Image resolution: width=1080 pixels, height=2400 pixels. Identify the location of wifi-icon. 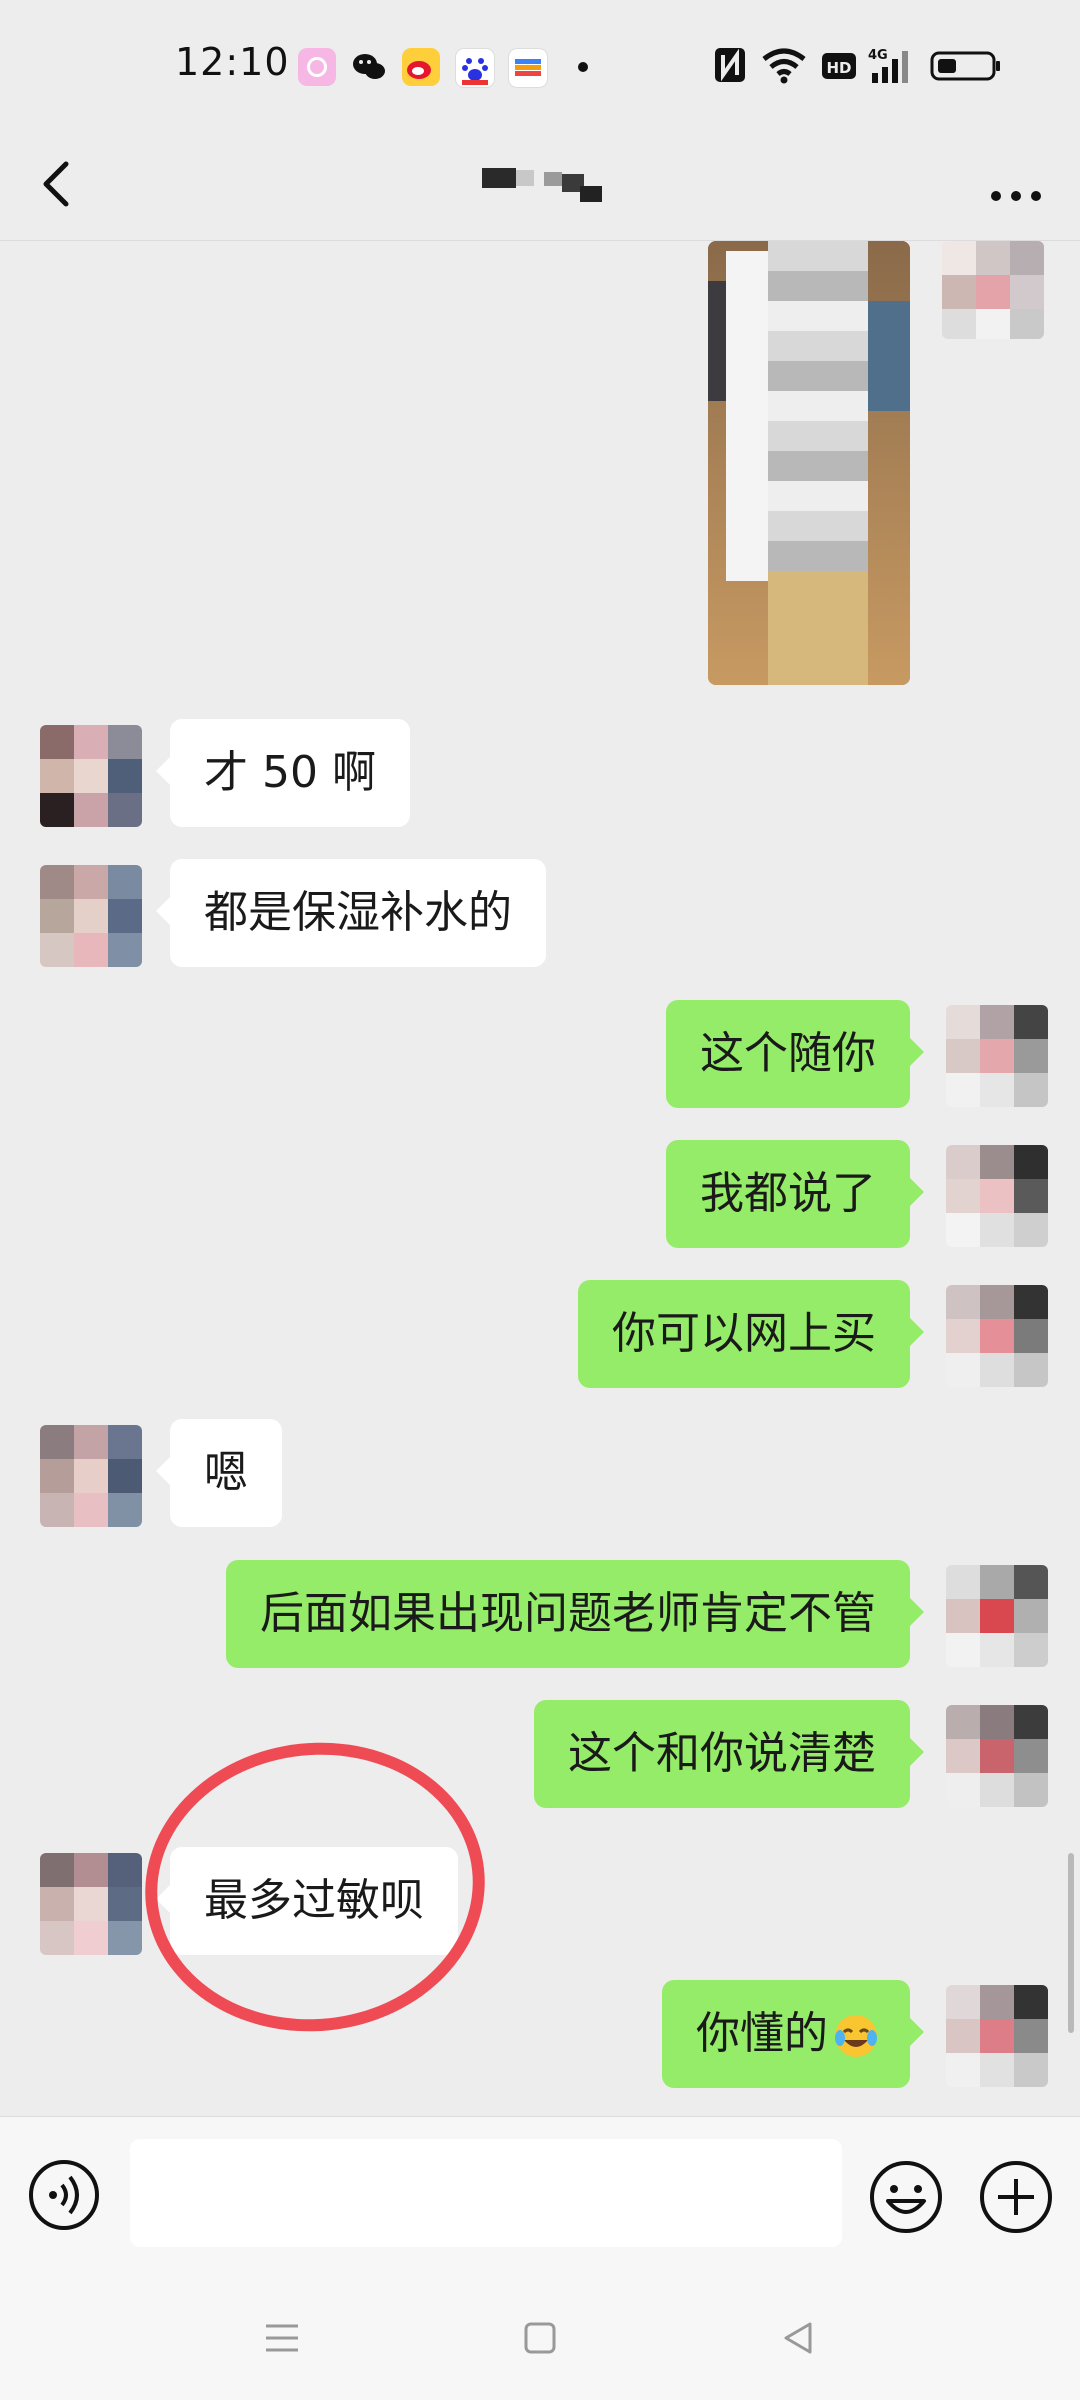
(784, 66).